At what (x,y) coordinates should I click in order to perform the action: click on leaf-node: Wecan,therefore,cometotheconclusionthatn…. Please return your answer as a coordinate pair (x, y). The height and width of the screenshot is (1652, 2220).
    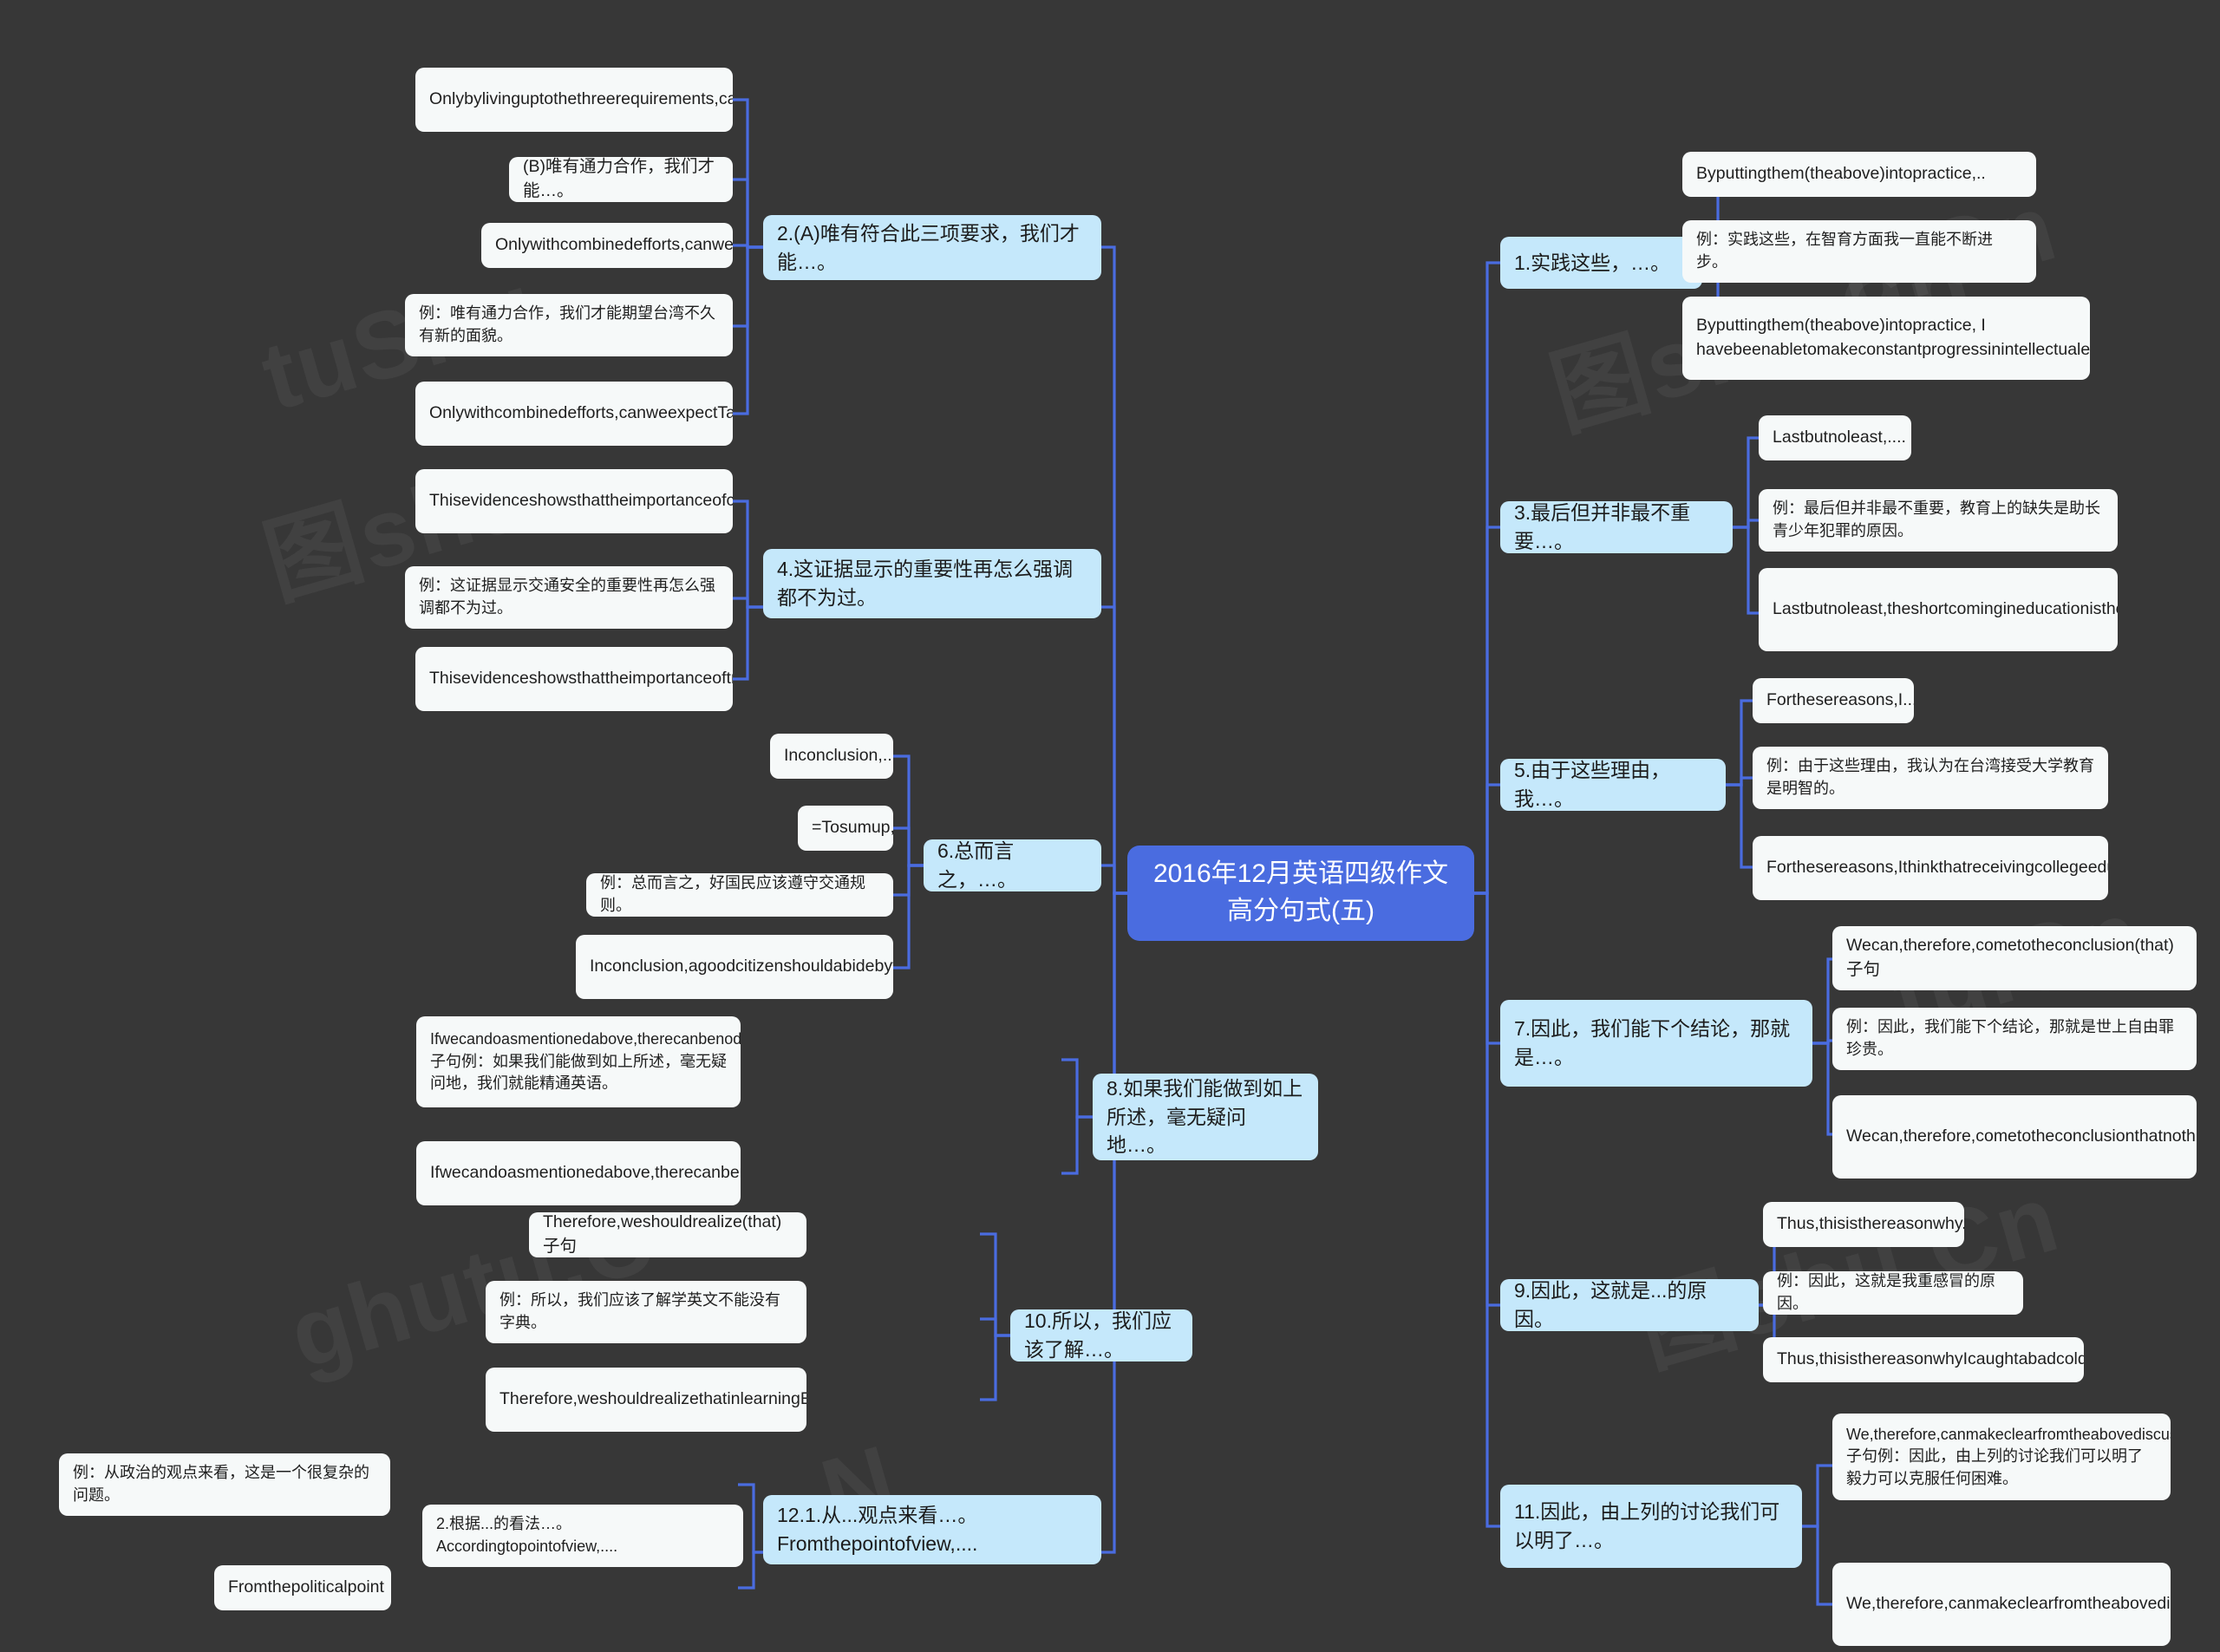
    Looking at the image, I should click on (2014, 1137).